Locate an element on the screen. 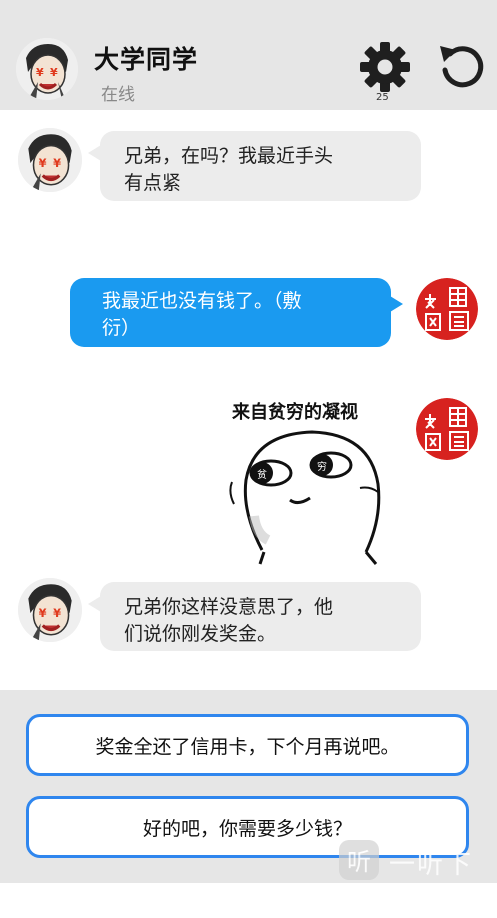 This screenshot has height=918, width=497. message-bubble-friend: 兄弟，在吗？我最近手头 有点紧 is located at coordinates (254, 166).